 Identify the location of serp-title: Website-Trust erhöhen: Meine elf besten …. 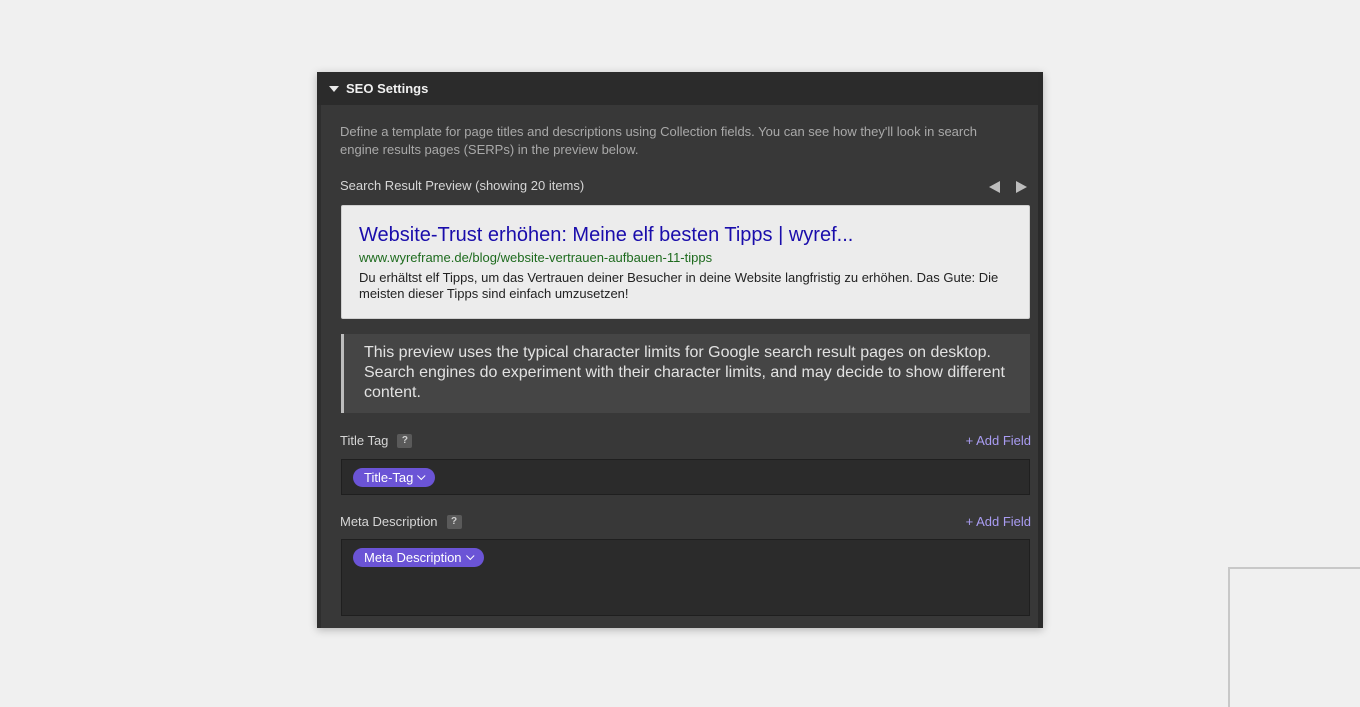
(606, 235).